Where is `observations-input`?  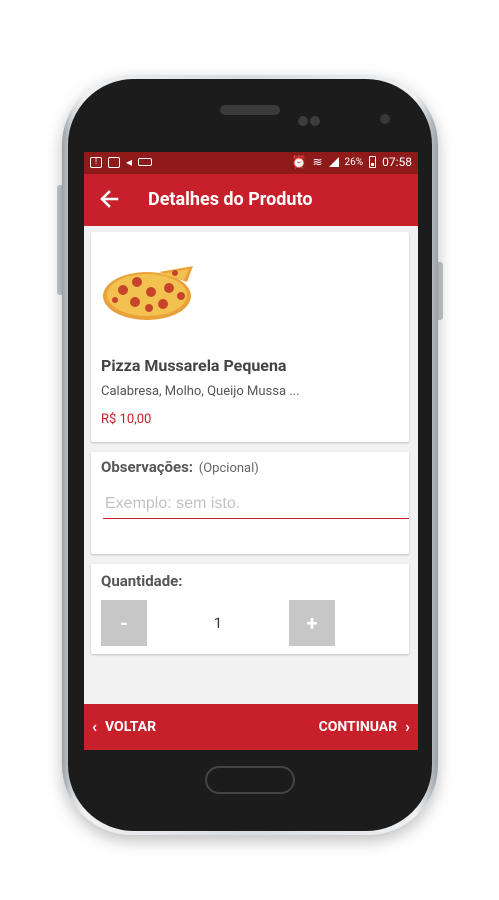
observations-input is located at coordinates (256, 504).